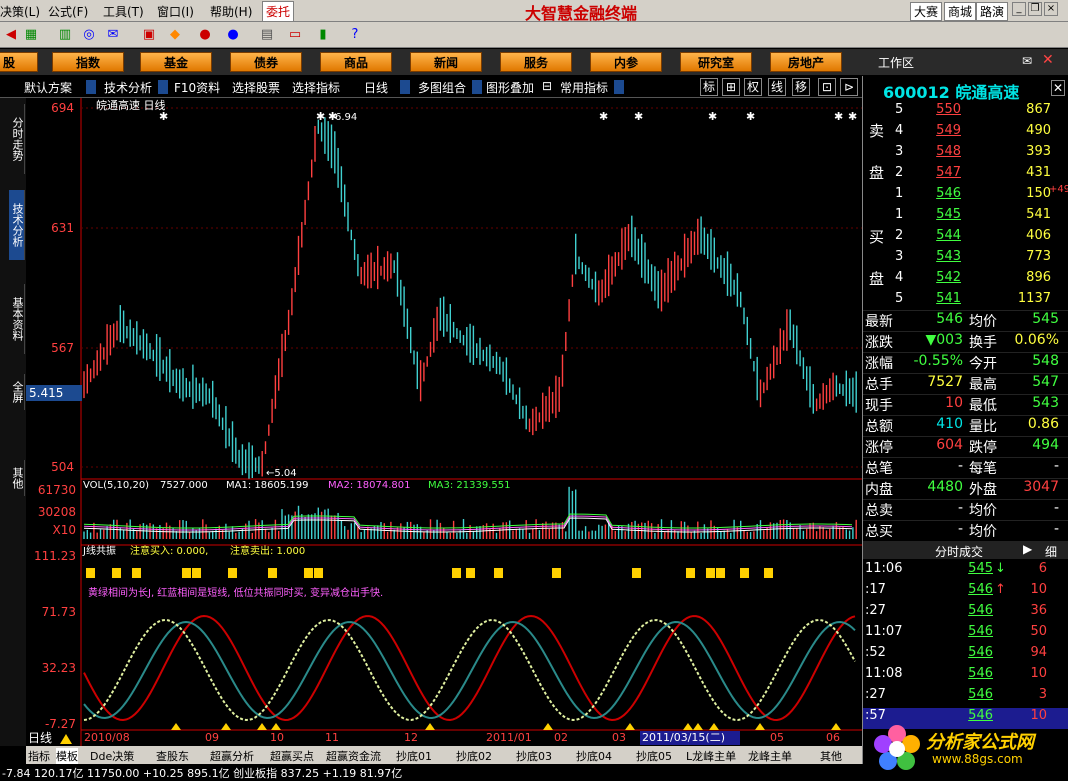 The width and height of the screenshot is (1068, 781). What do you see at coordinates (806, 62) in the screenshot?
I see `nav-realestate: 房地产` at bounding box center [806, 62].